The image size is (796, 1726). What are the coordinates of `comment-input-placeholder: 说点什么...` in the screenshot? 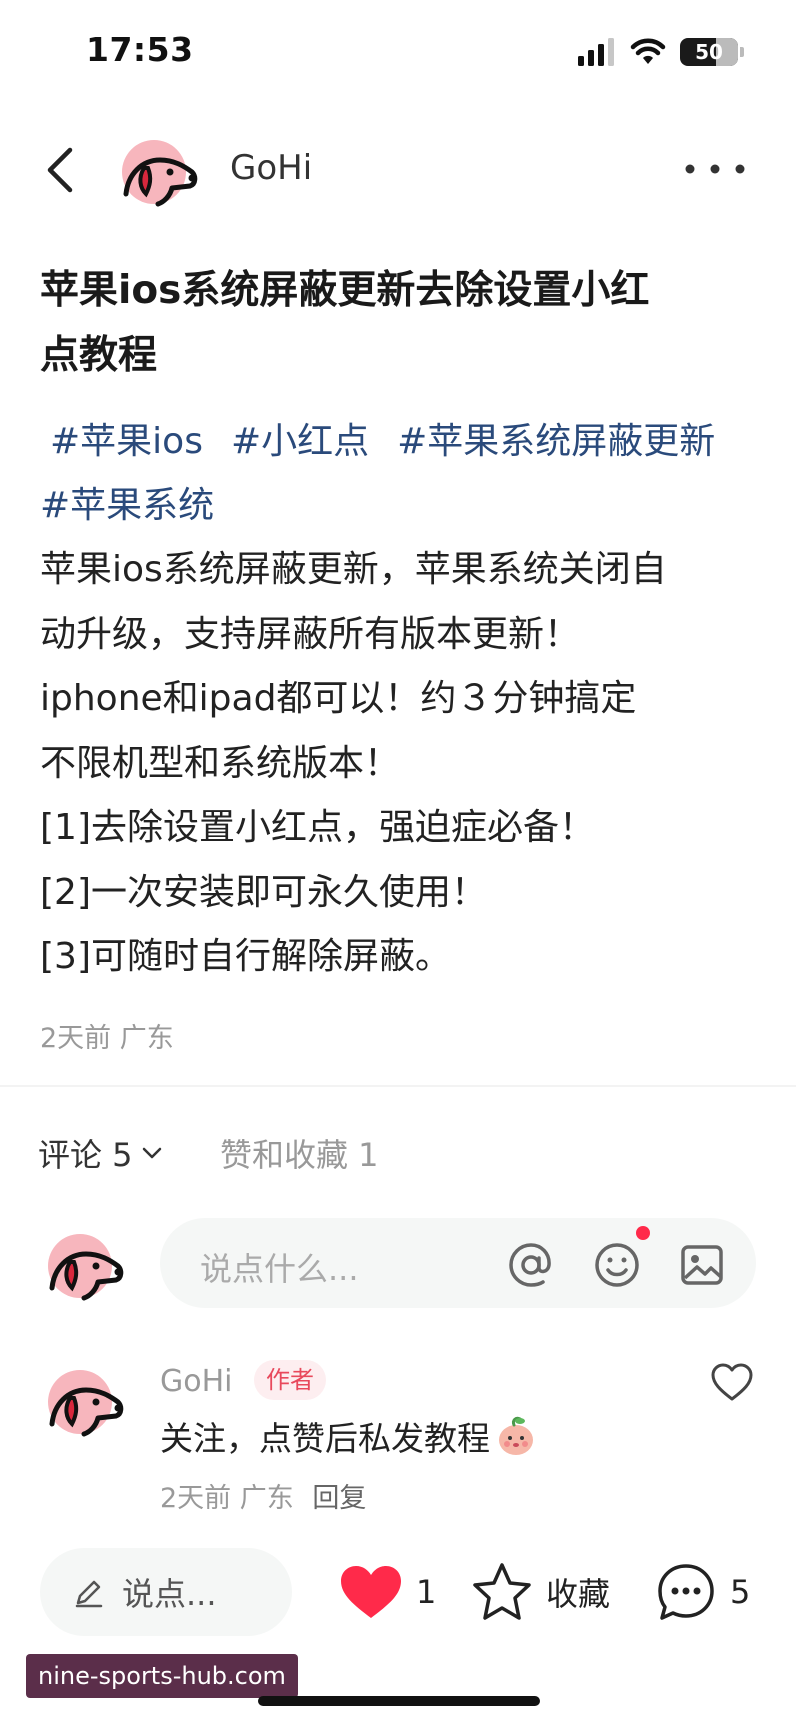 It's located at (279, 1269).